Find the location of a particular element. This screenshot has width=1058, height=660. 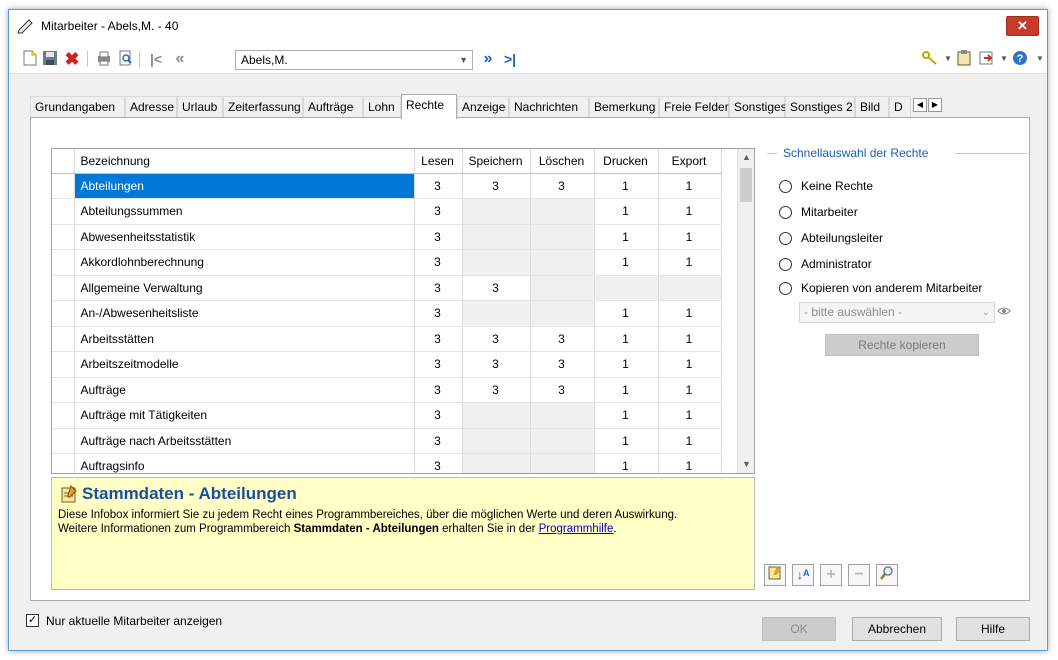

table-row: Abteilungen 3 3 3 1 1 is located at coordinates (387, 186).